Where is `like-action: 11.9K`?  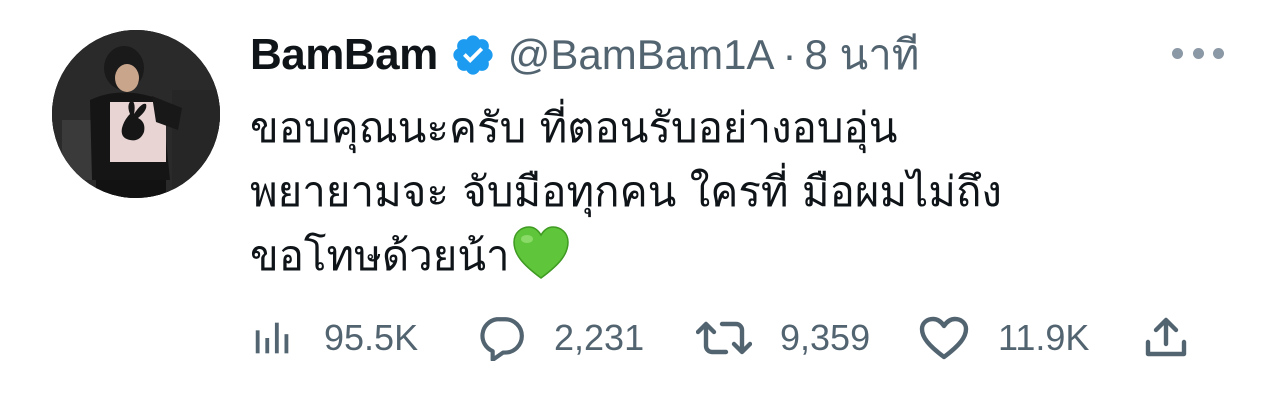
like-action: 11.9K is located at coordinates (1003, 338).